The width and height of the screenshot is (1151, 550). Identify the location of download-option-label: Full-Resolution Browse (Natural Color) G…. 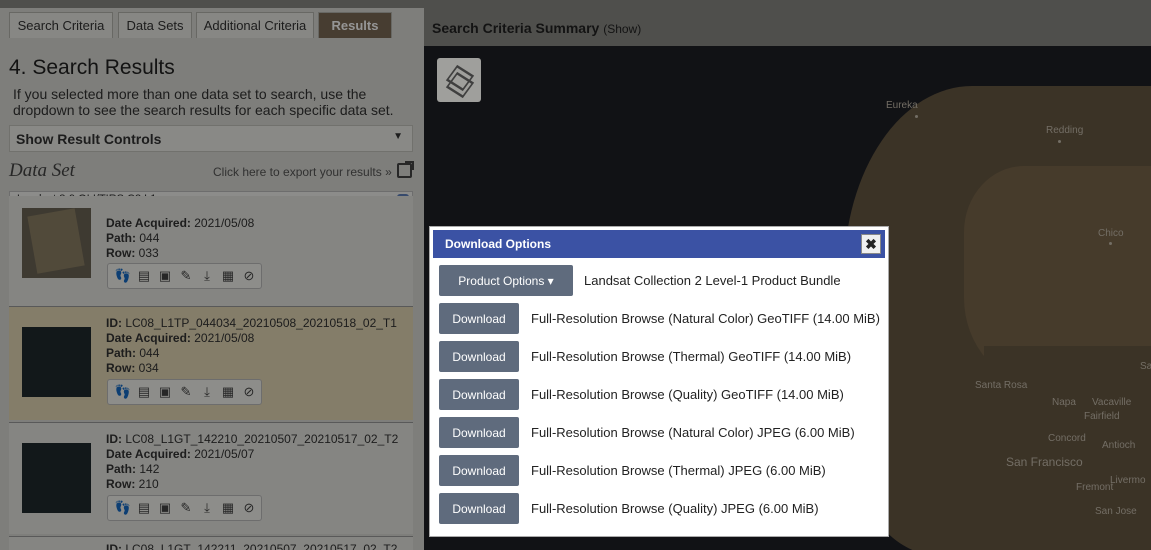
(705, 318).